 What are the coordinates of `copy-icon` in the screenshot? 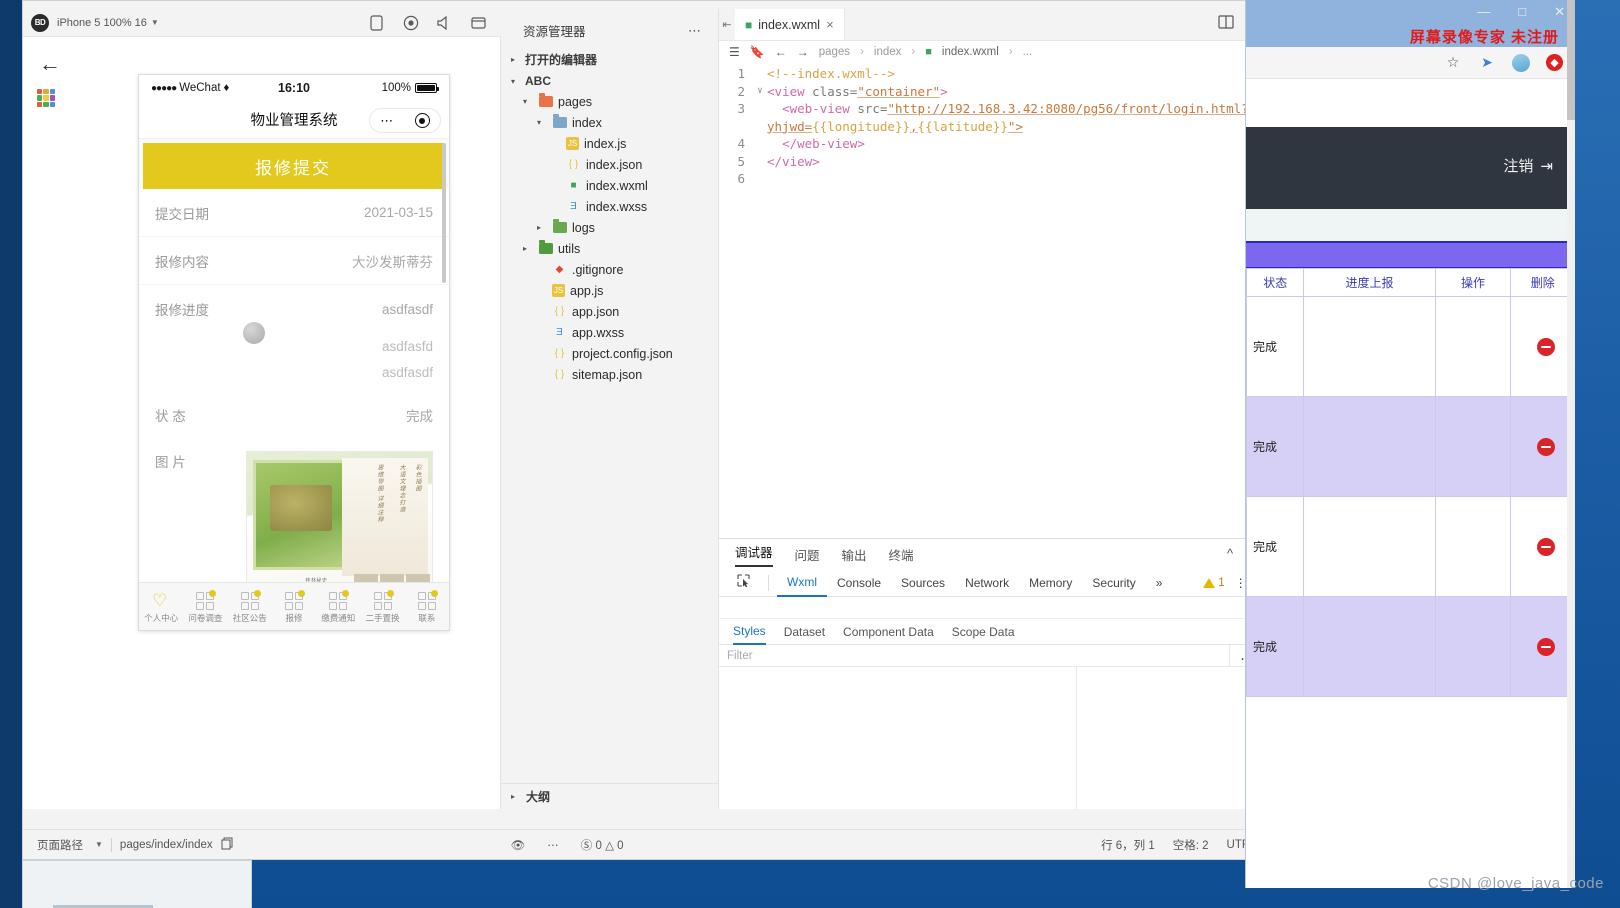 It's located at (227, 845).